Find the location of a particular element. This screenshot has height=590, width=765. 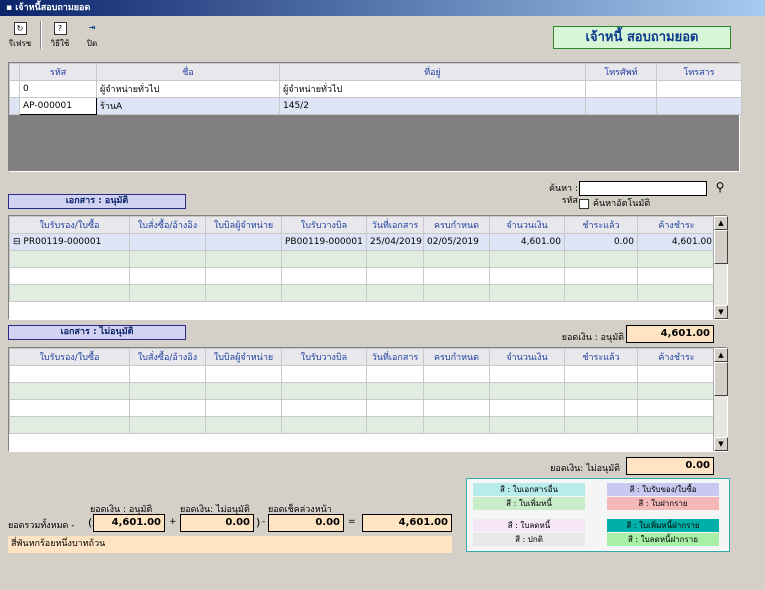

open-paren: ( is located at coordinates (90, 522).